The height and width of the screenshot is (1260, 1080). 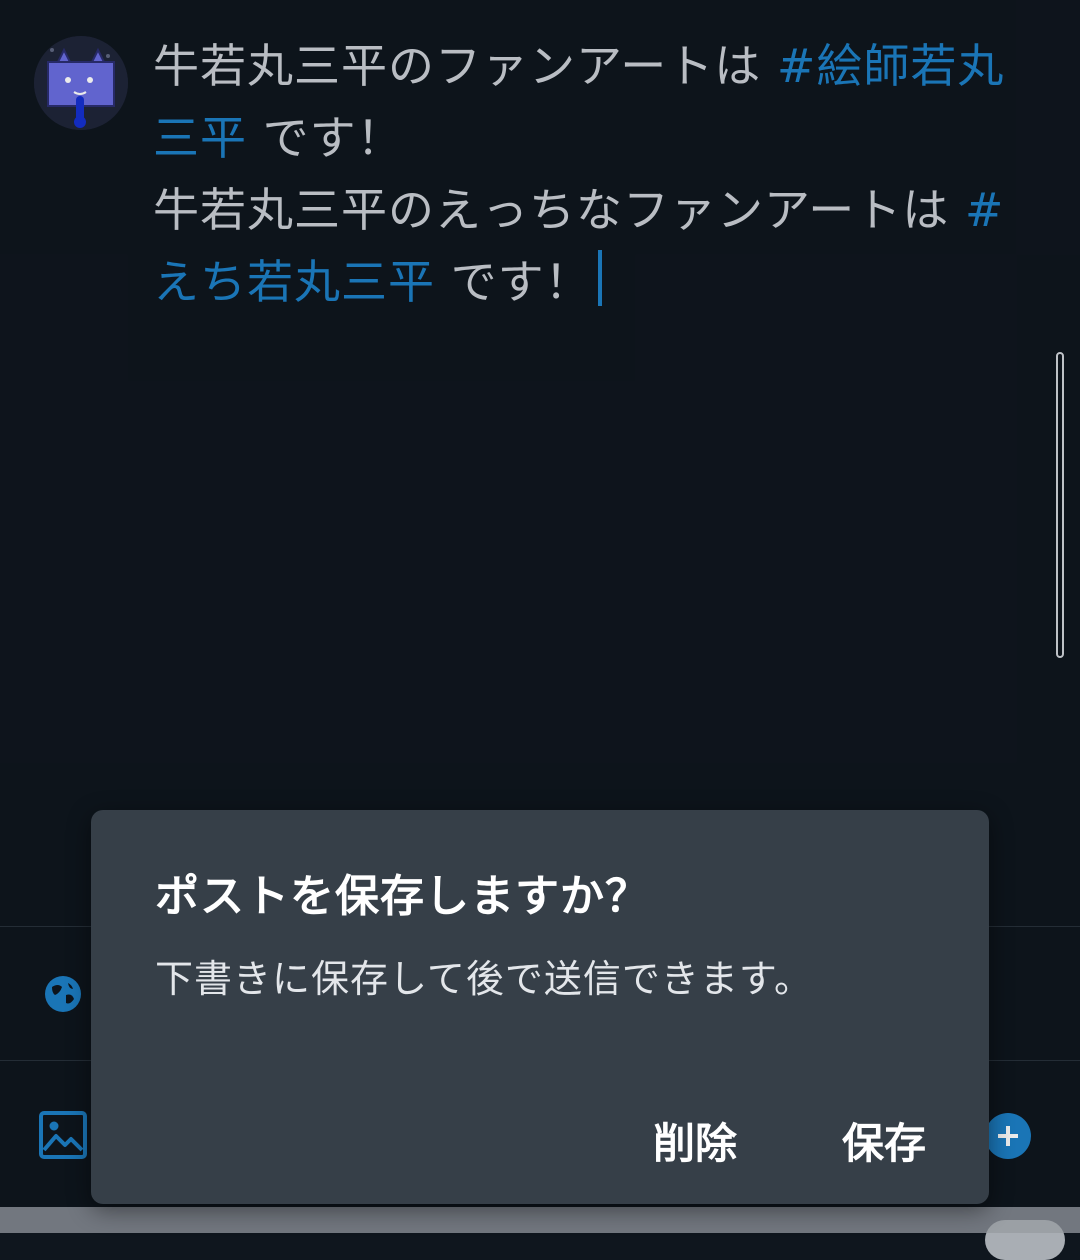 What do you see at coordinates (484, 979) in the screenshot?
I see `dialog-message: 下書きに保存して後で送信できます。` at bounding box center [484, 979].